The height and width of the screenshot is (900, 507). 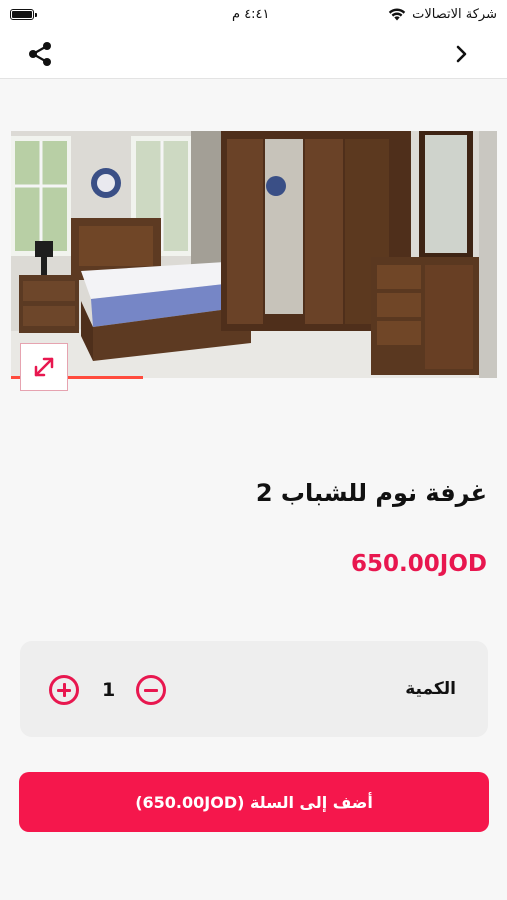 What do you see at coordinates (462, 54) in the screenshot?
I see `chevron-right-icon` at bounding box center [462, 54].